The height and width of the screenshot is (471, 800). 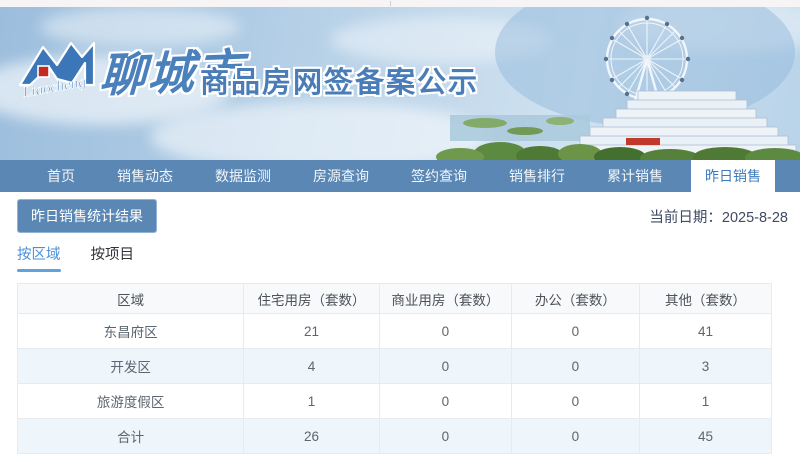 I want to click on nav-item-yesterday-sales: 昨日销售, so click(x=733, y=176).